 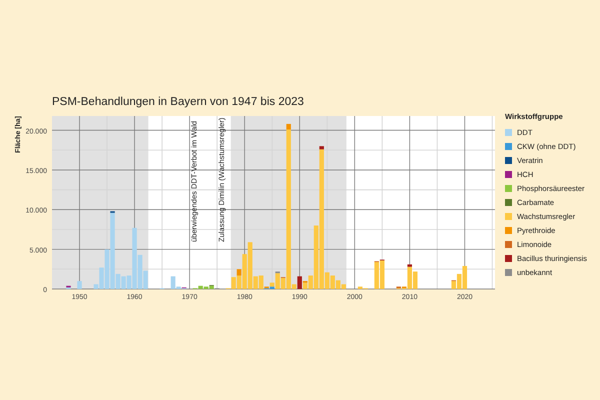 I want to click on chart-title: PSM-Behandlungen in Bayern von 1947 bis 2023, so click(x=178, y=103).